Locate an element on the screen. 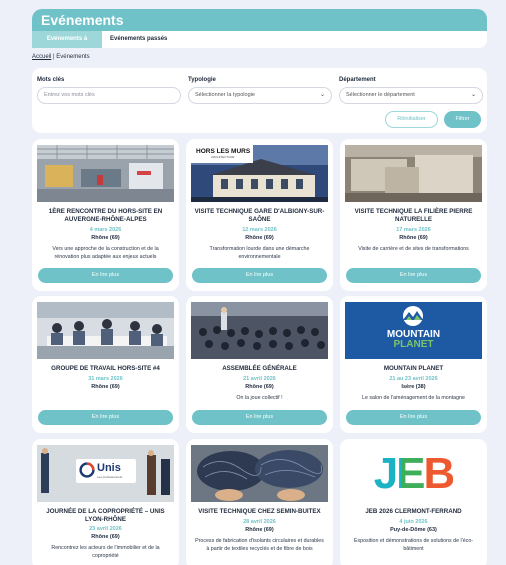 Image resolution: width=506 pixels, height=565 pixels. unis-logo-text: Unis is located at coordinates (109, 468).